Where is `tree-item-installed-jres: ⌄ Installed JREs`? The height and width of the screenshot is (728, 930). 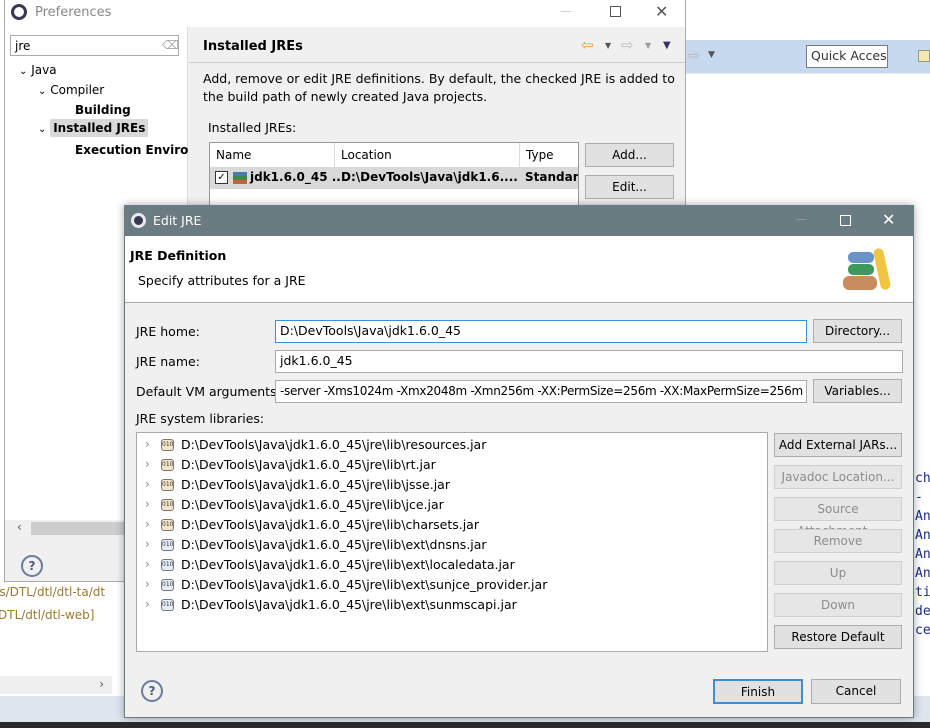
tree-item-installed-jres: ⌄ Installed JREs is located at coordinates (93, 128).